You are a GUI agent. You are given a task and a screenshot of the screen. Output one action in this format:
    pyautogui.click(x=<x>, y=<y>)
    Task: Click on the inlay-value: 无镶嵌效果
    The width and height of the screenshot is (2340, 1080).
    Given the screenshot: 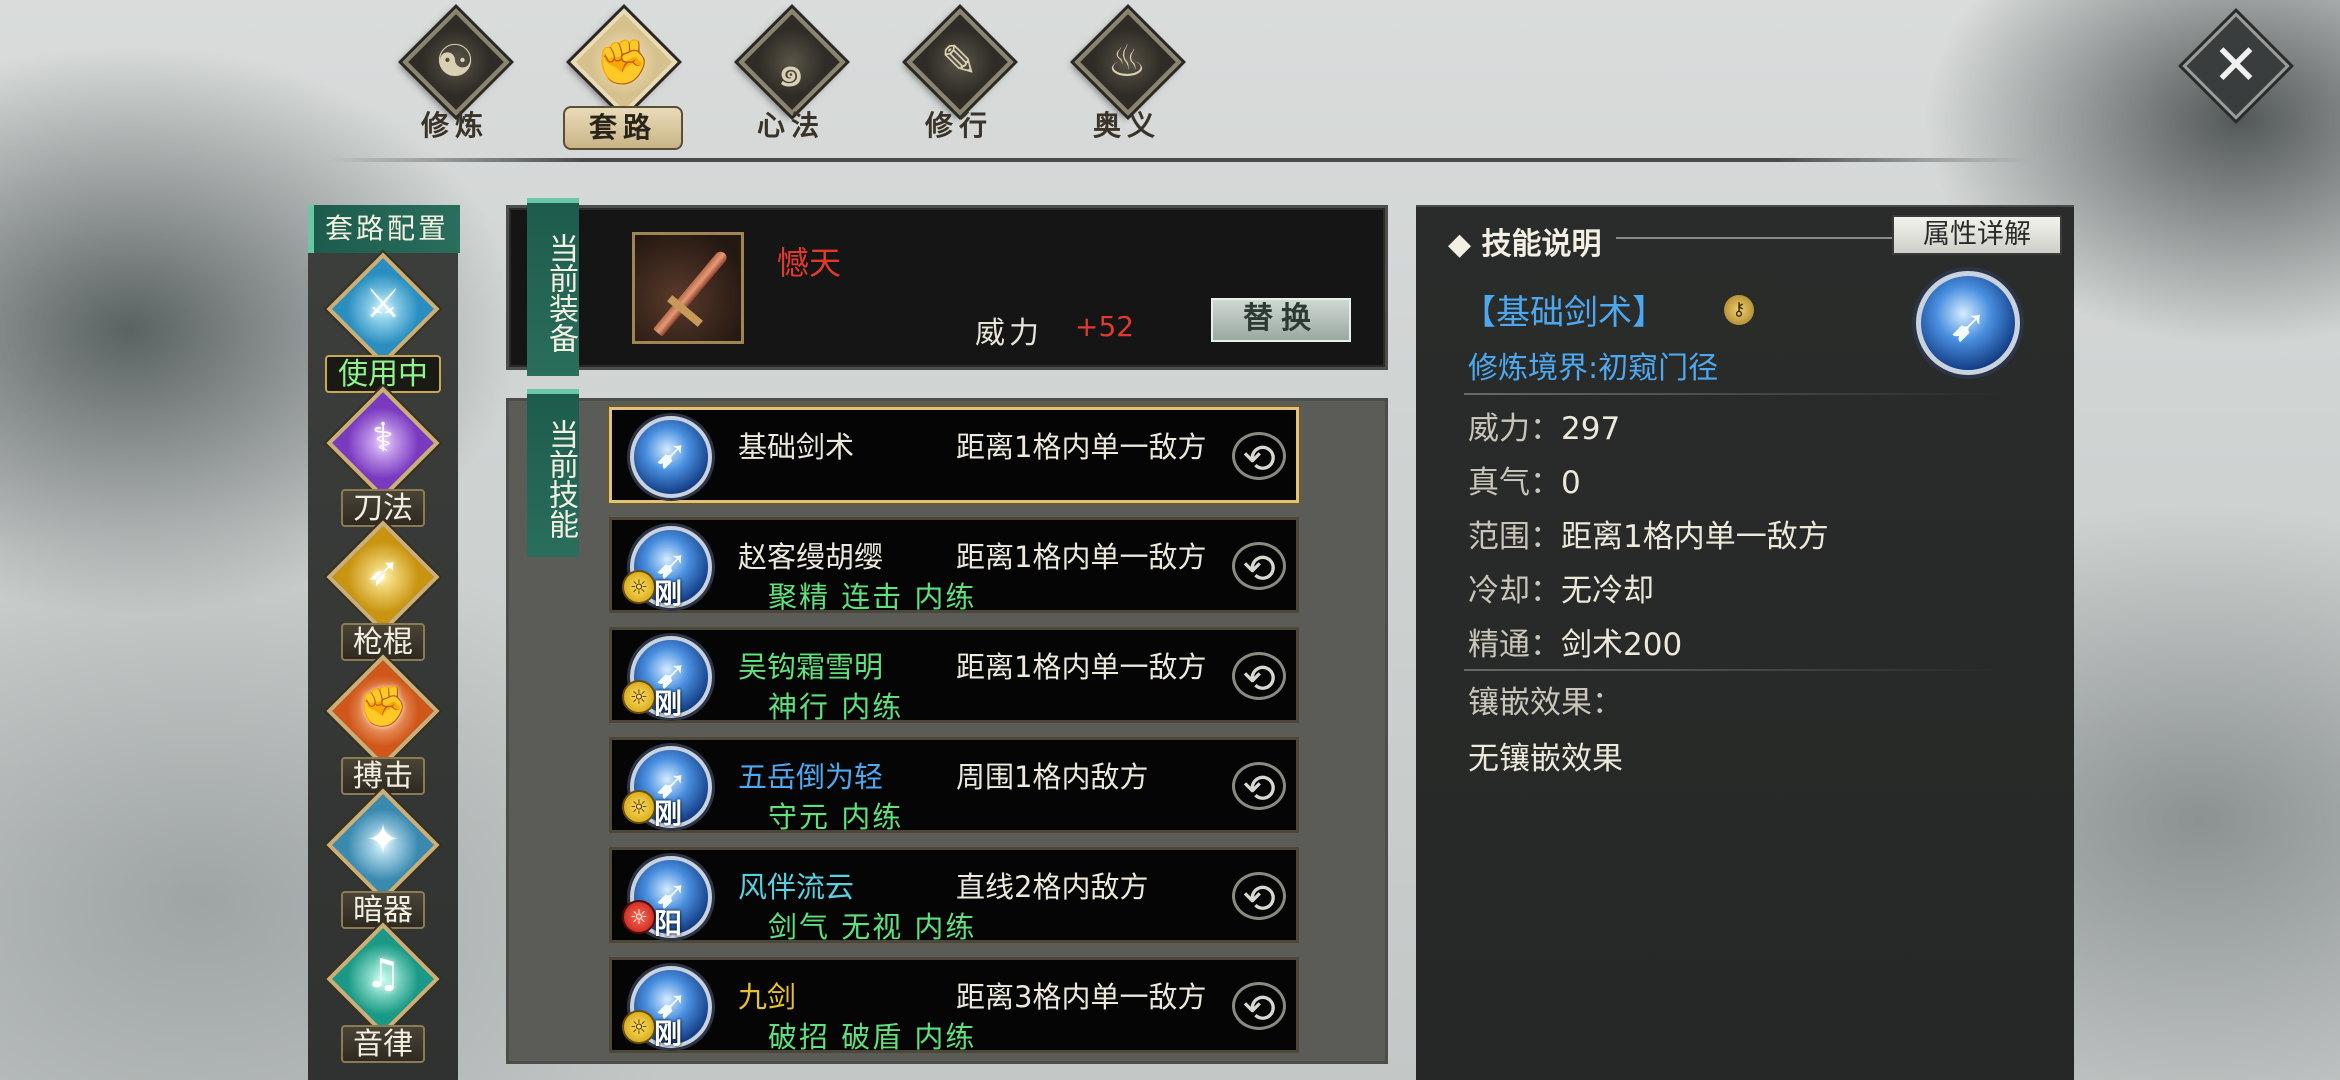 What is the action you would take?
    pyautogui.click(x=1545, y=759)
    